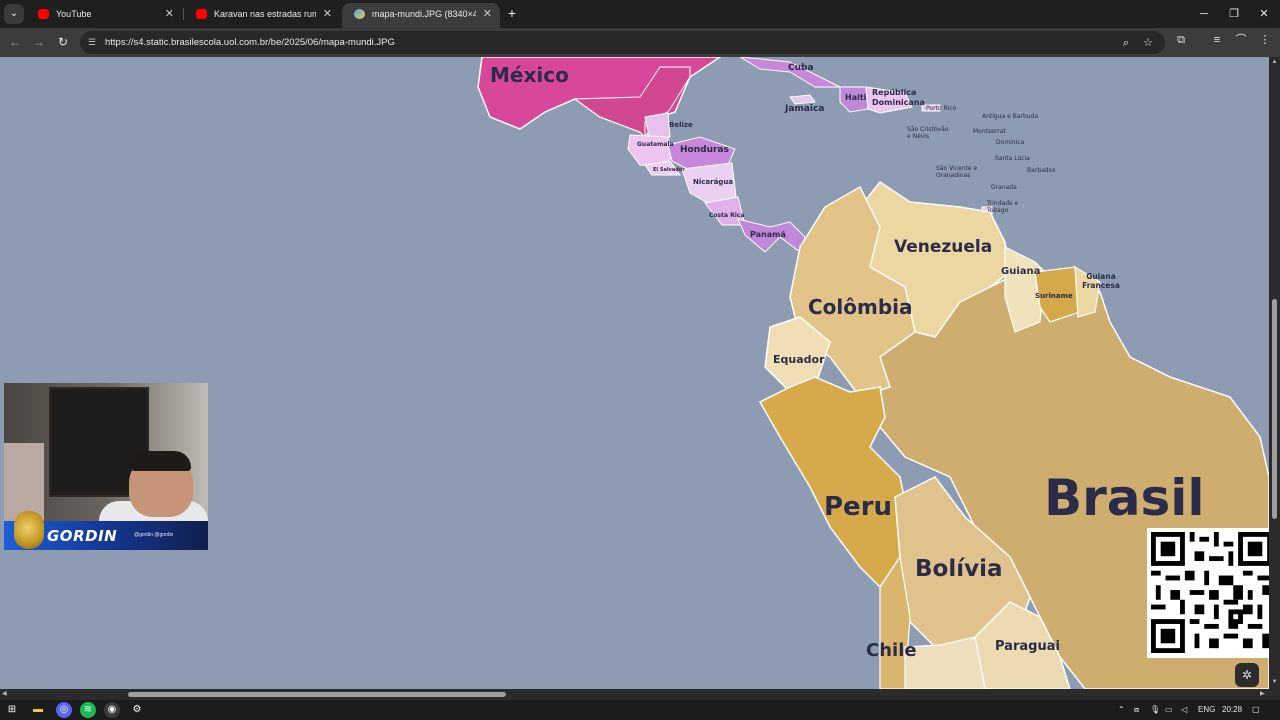 This screenshot has height=720, width=1280. What do you see at coordinates (1041, 170) in the screenshot?
I see `label-barbados: Barbados` at bounding box center [1041, 170].